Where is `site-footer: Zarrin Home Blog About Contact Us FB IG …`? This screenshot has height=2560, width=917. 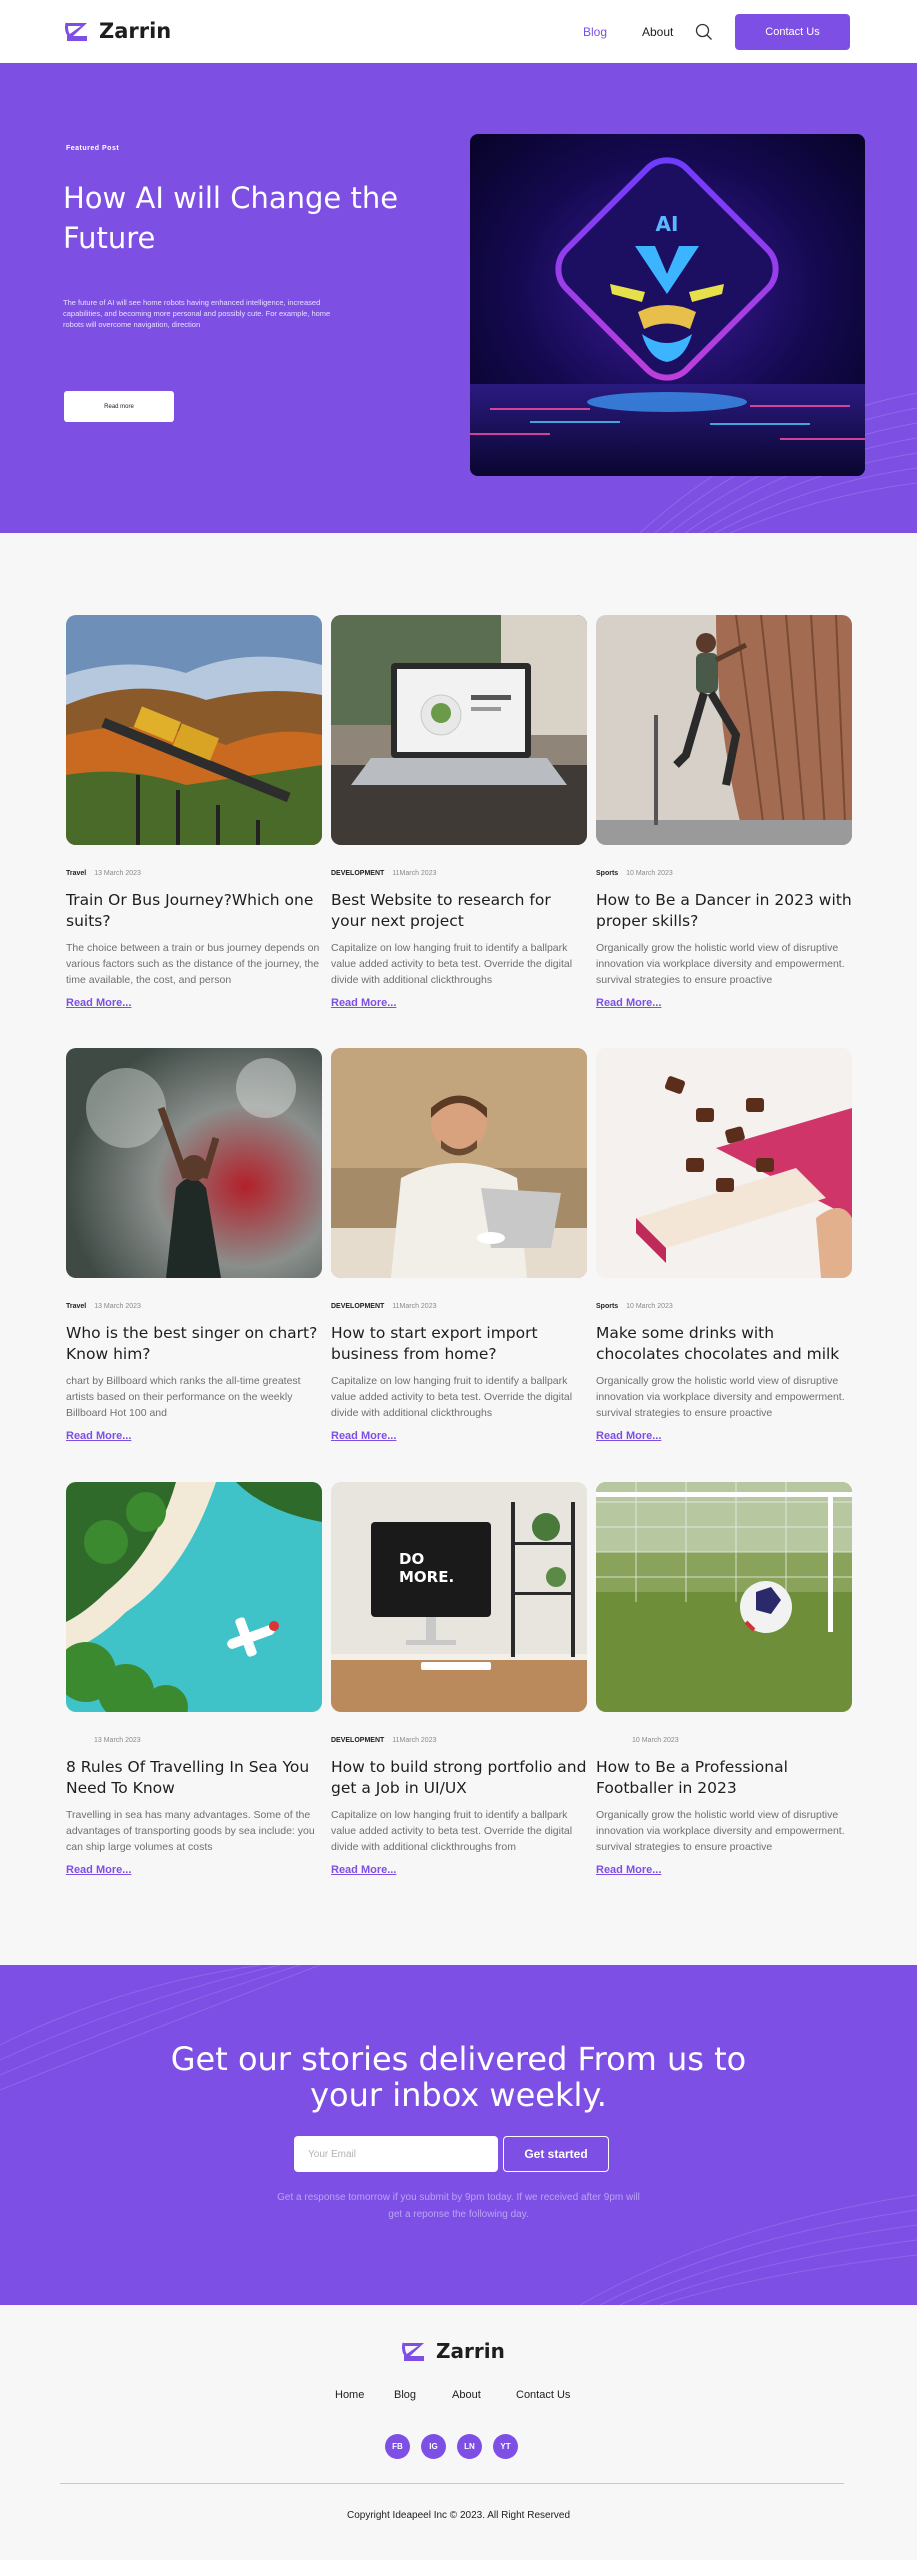
site-footer: Zarrin Home Blog About Contact Us FB IG … is located at coordinates (458, 2432).